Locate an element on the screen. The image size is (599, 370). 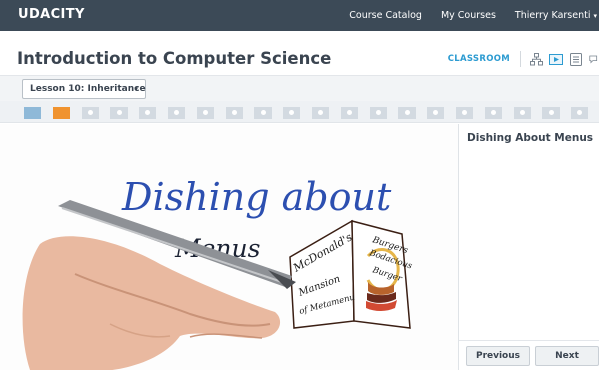
classroom-toolbar: CLASSROOM is located at coordinates (523, 59).